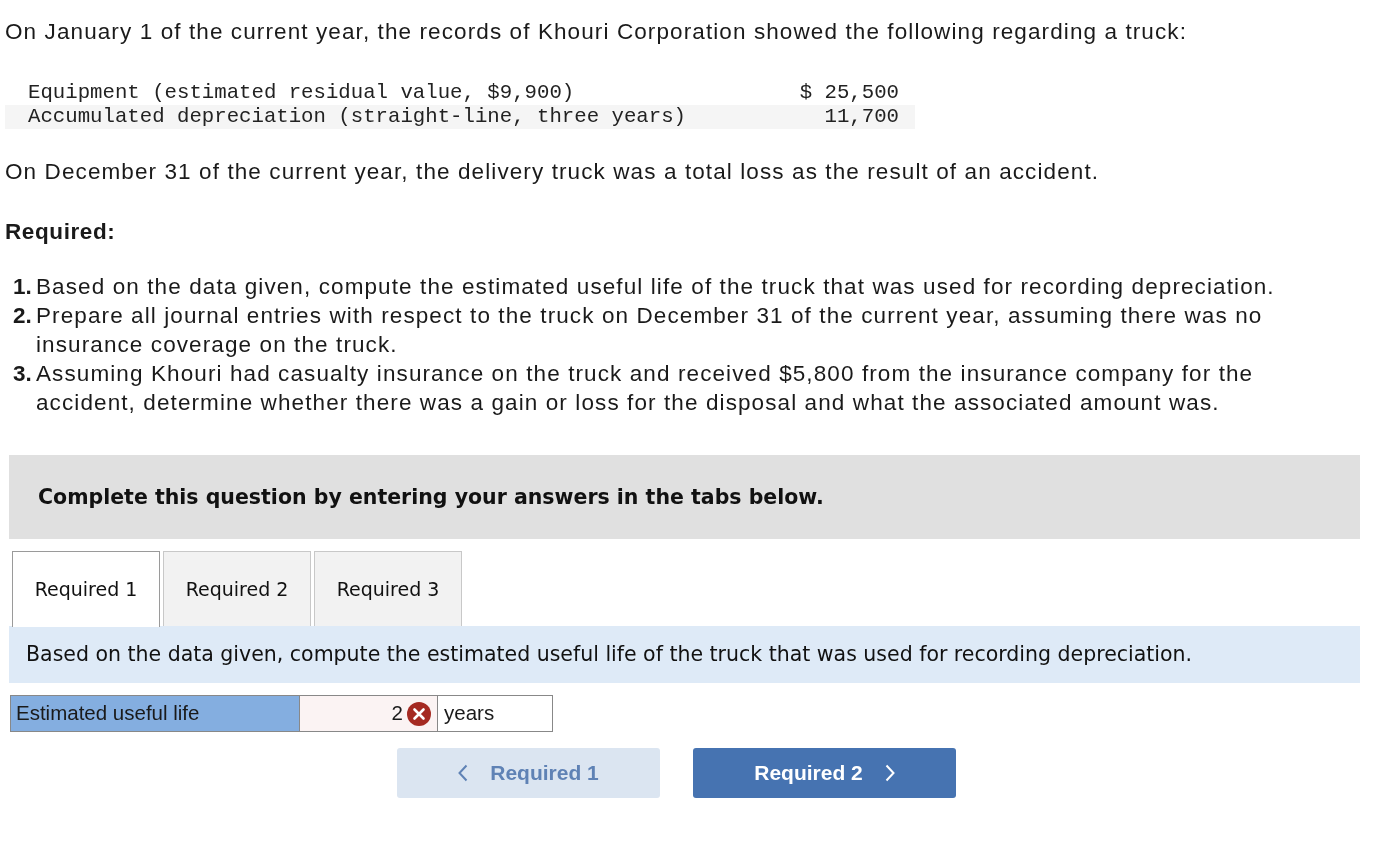  Describe the element at coordinates (552, 172) in the screenshot. I see `event-text: On December 31 of the current year, the delivery truck was a total loss as the result of an accident.` at that location.